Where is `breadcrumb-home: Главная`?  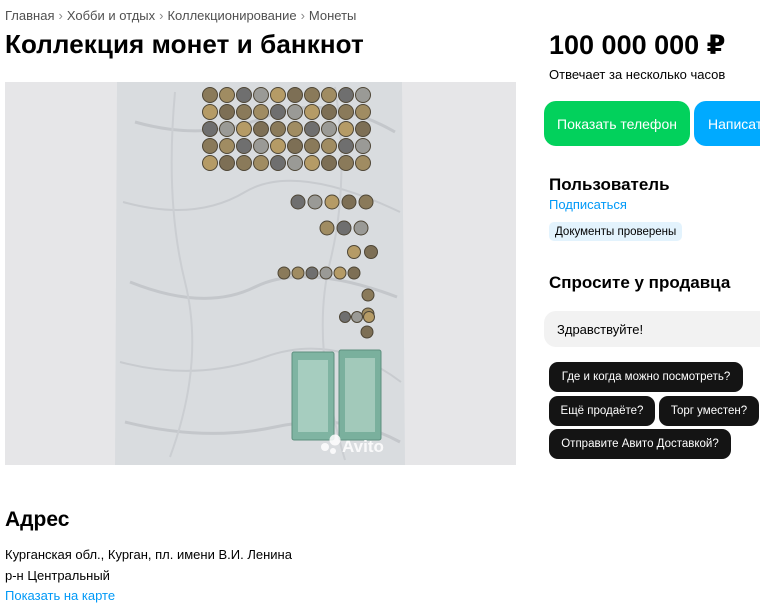
breadcrumb-home: Главная is located at coordinates (29, 15).